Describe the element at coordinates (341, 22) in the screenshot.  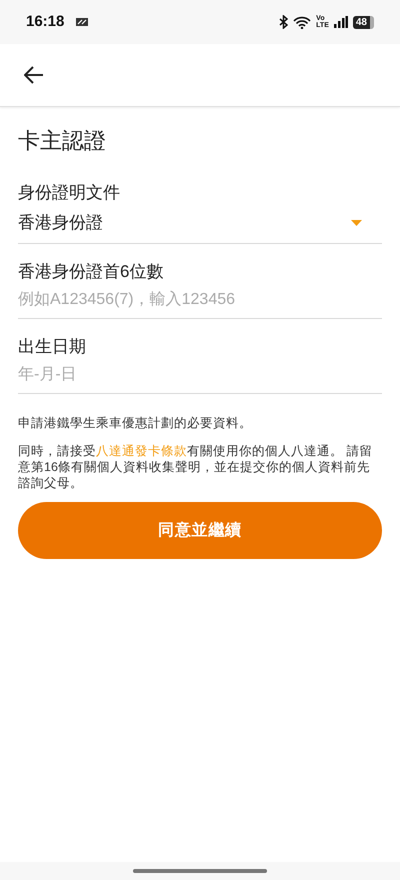
I see `signal-icon` at that location.